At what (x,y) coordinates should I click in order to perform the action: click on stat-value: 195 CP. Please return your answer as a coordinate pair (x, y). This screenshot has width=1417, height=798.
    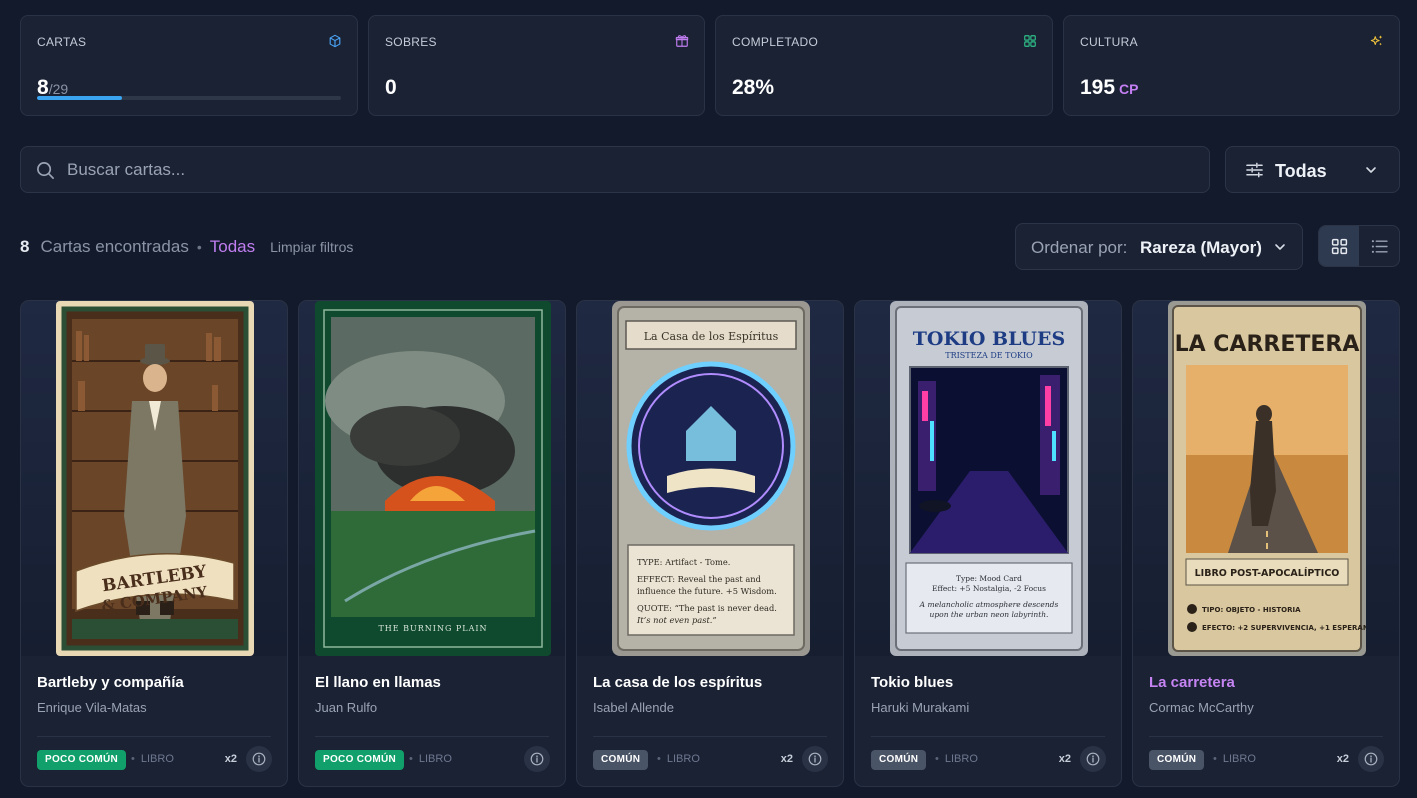
    Looking at the image, I should click on (1109, 87).